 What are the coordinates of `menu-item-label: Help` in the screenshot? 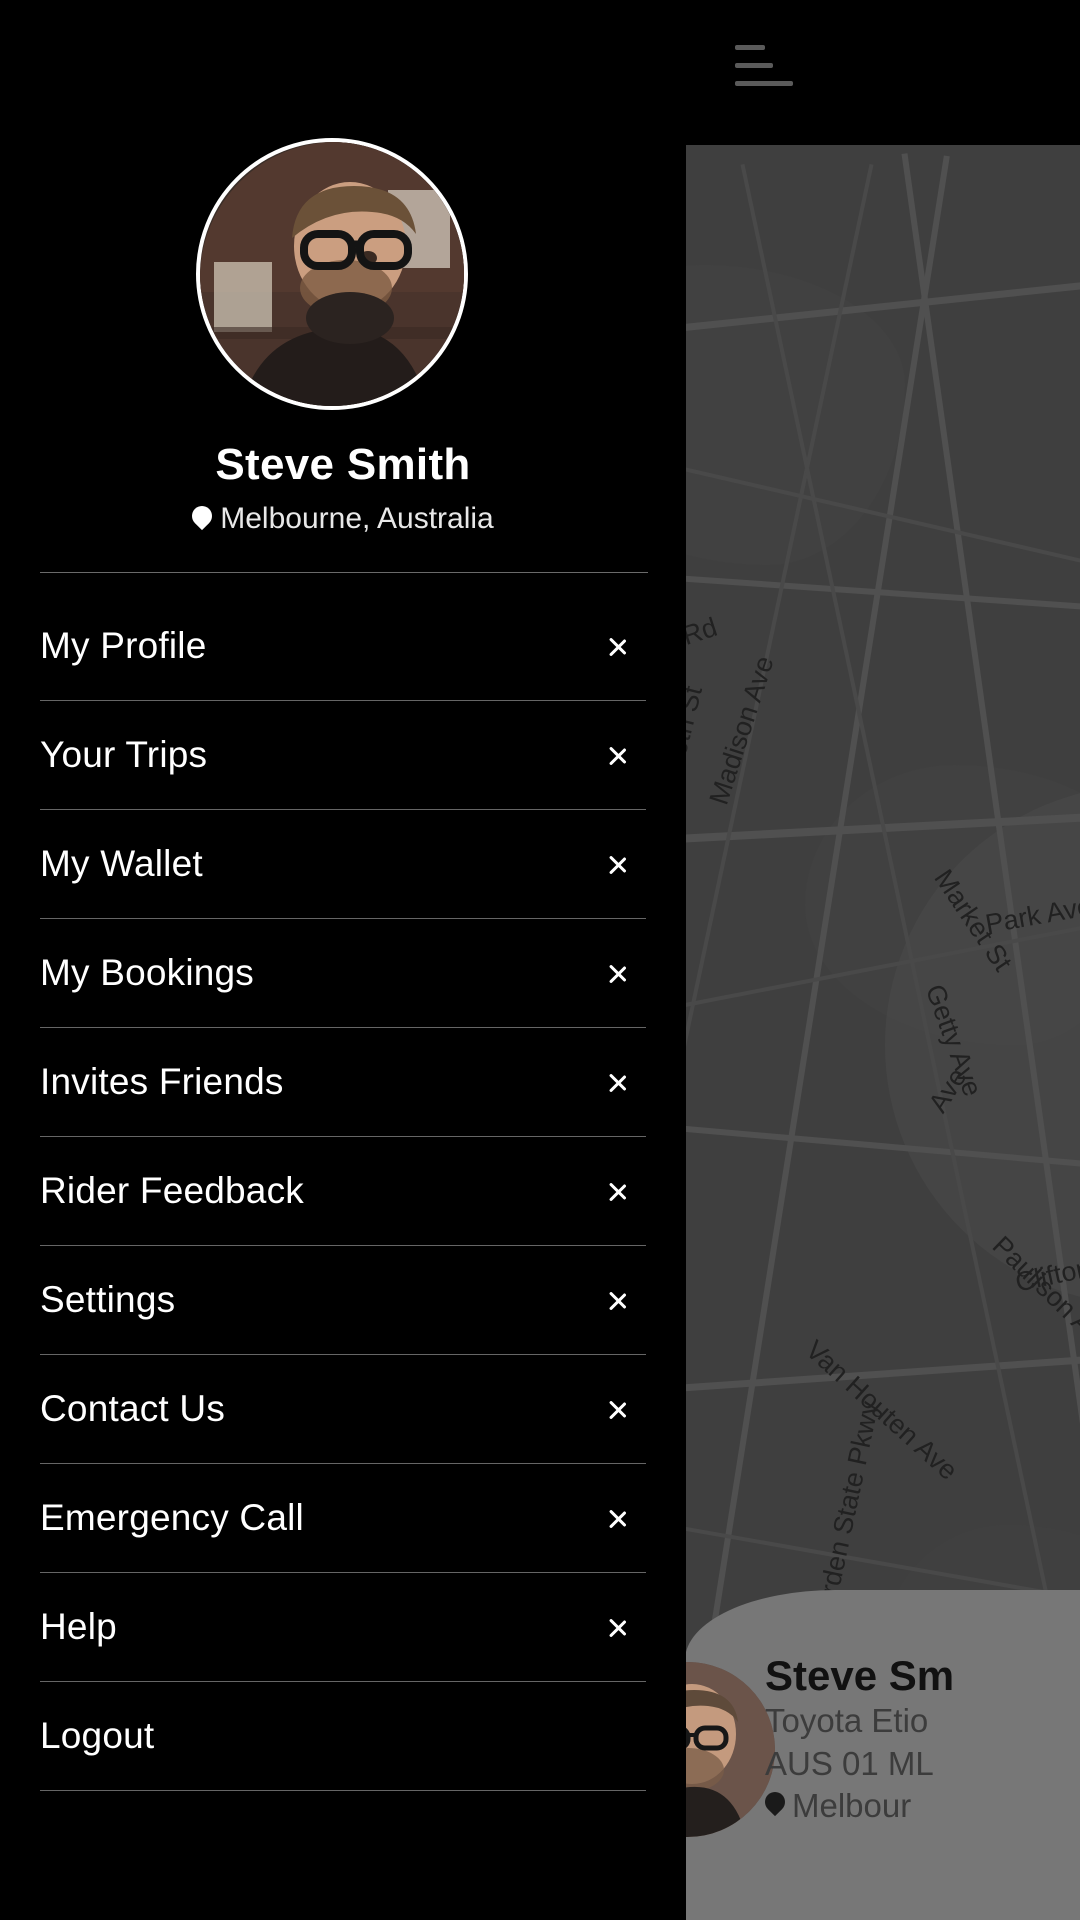 It's located at (78, 1626).